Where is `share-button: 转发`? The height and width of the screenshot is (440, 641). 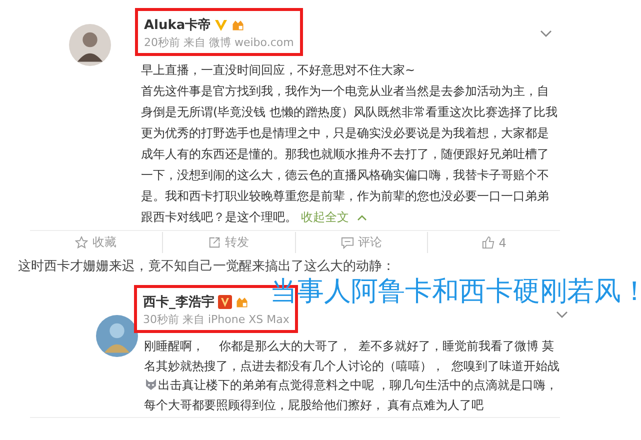
share-button: 转发 is located at coordinates (229, 242).